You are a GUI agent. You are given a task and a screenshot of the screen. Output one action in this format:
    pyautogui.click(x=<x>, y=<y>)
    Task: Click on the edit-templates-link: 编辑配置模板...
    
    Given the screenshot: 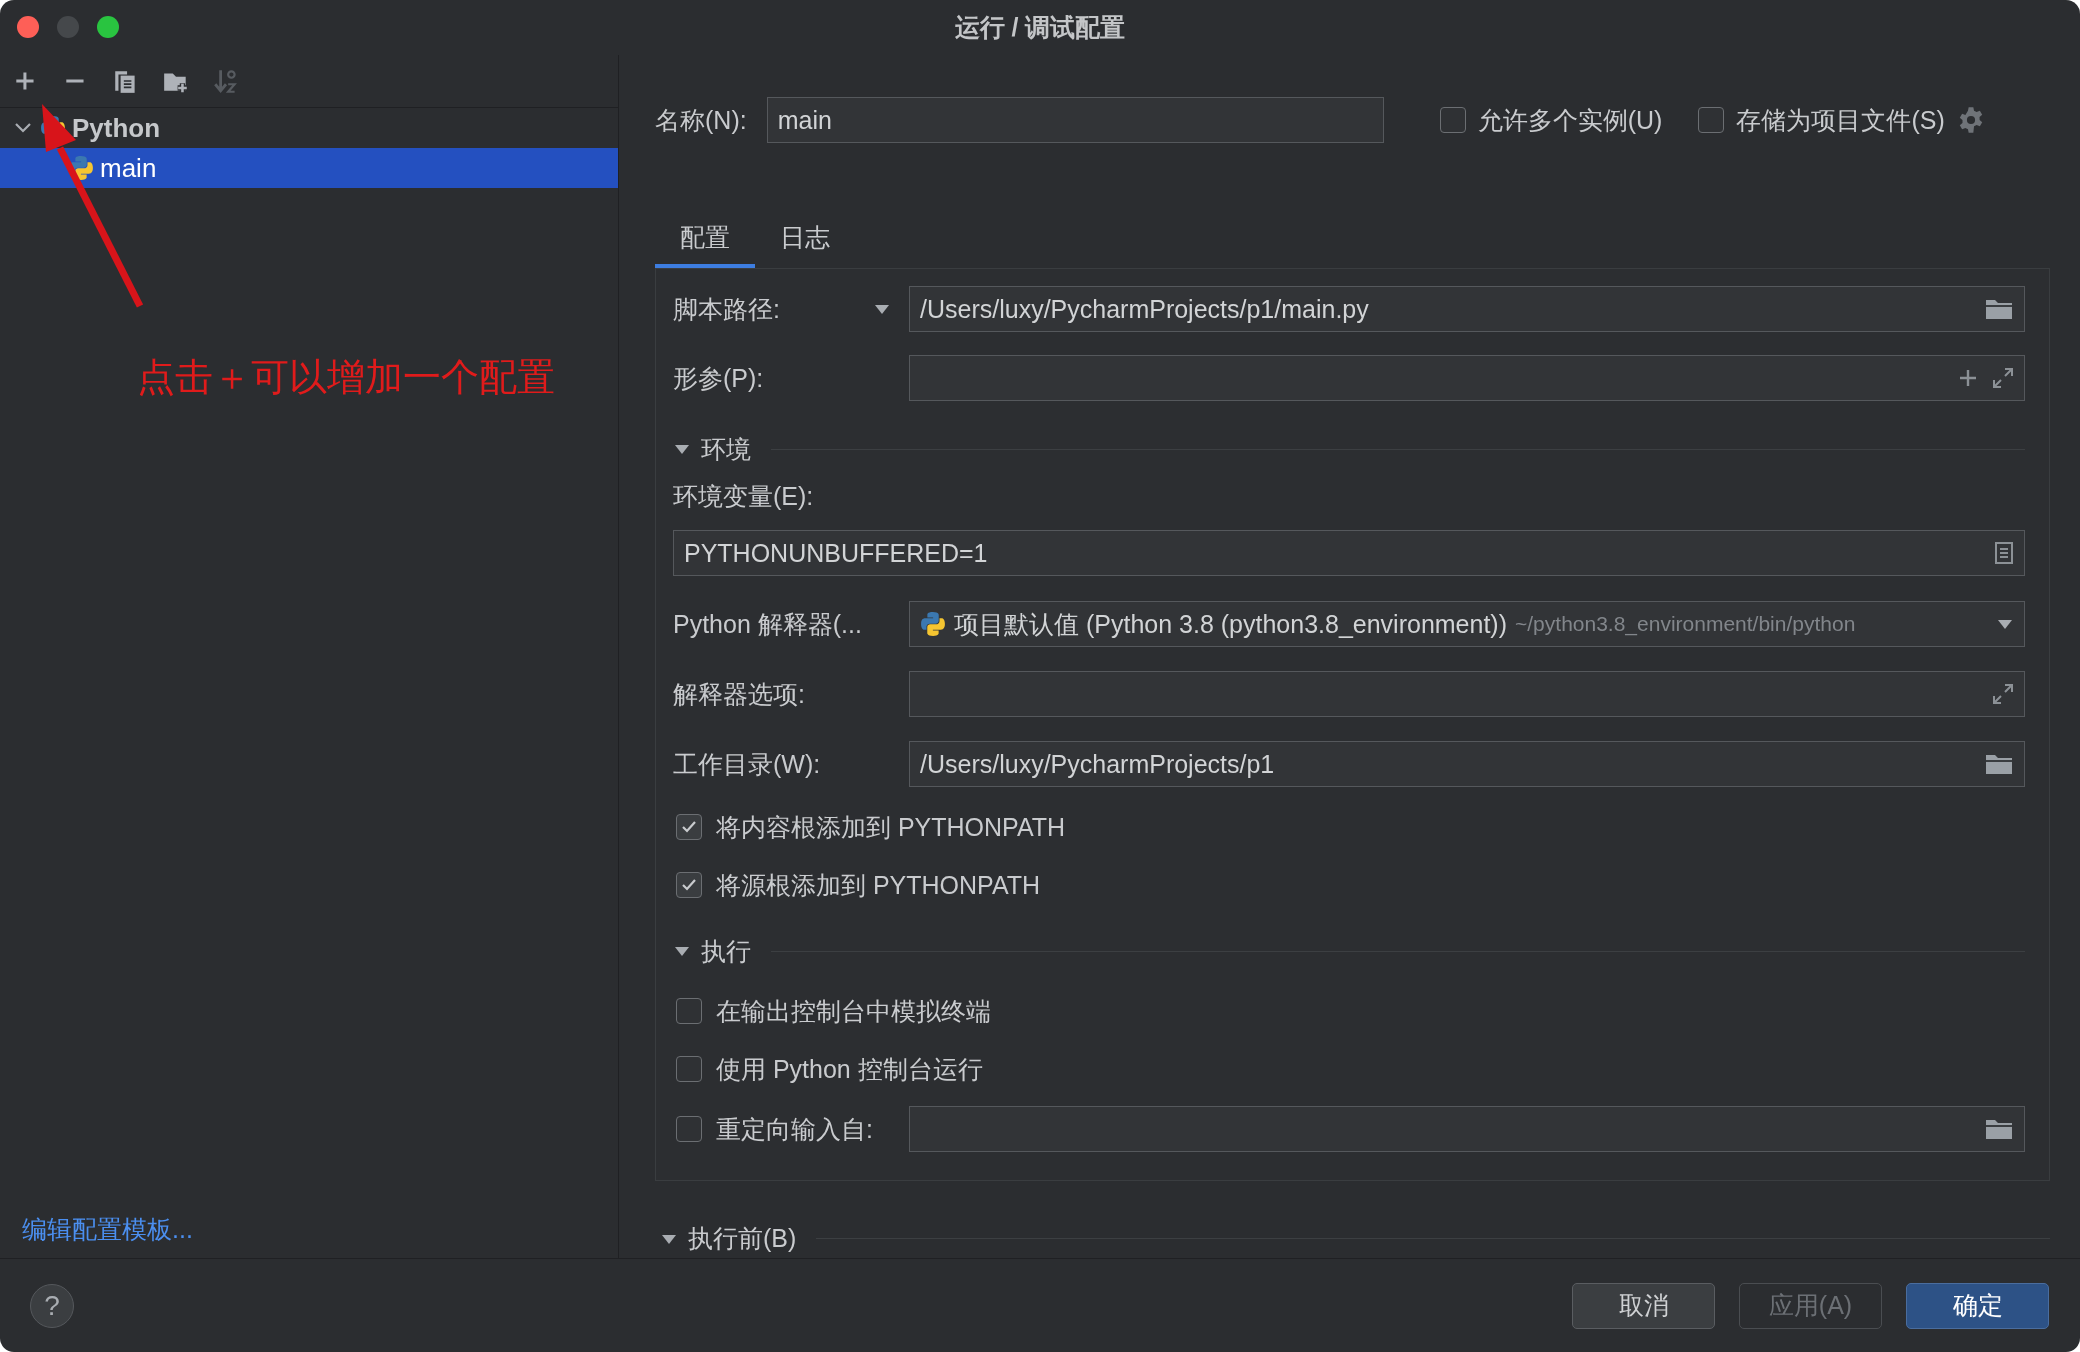 What is the action you would take?
    pyautogui.click(x=309, y=1235)
    